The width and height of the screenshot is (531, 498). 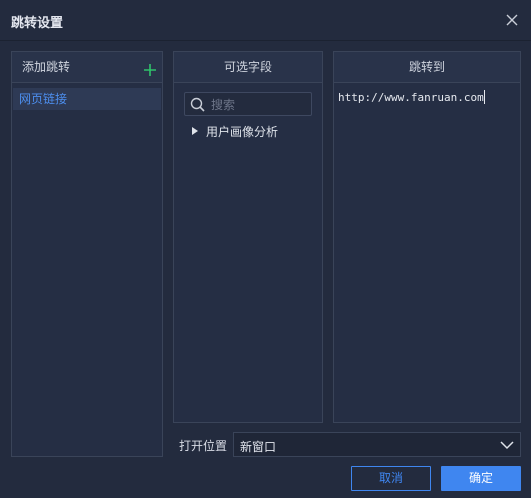 I want to click on open-position-value: 新窗口, so click(x=258, y=447).